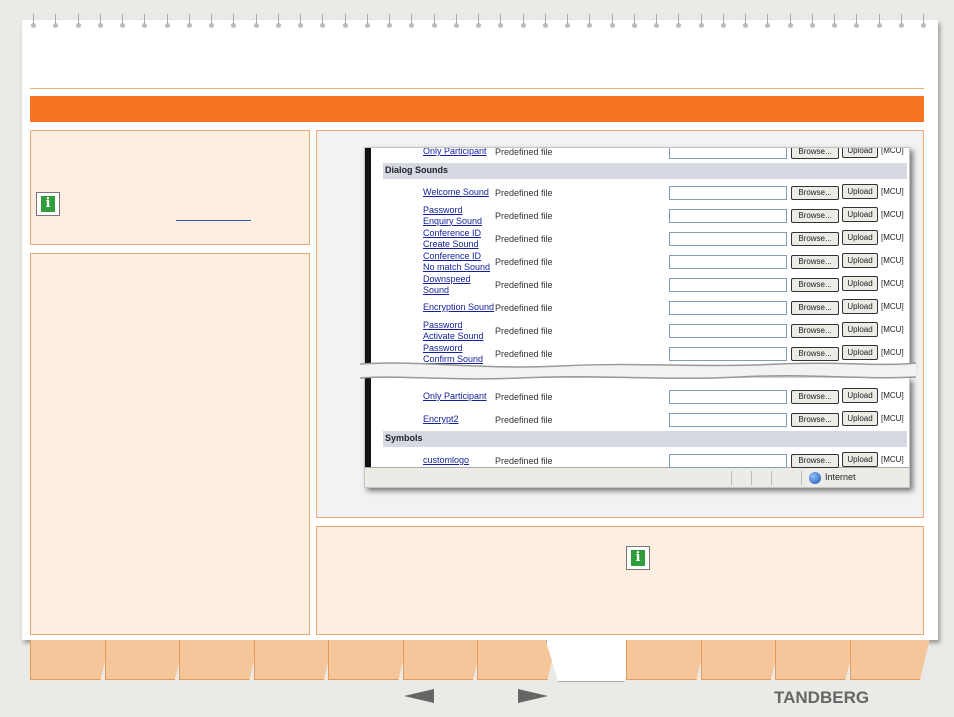 The height and width of the screenshot is (717, 954). I want to click on sound-name-link: Password Confirm Sound, so click(459, 353).